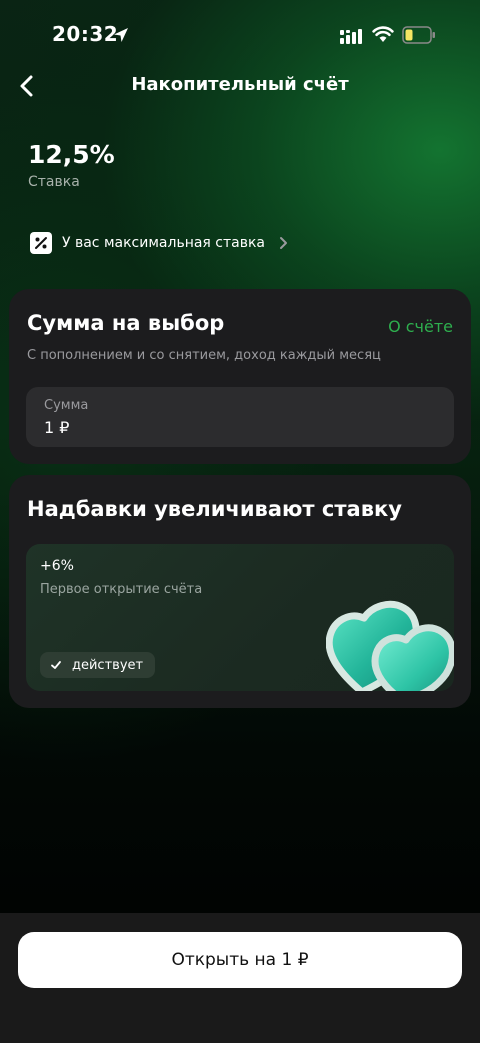 The width and height of the screenshot is (480, 1043). Describe the element at coordinates (121, 589) in the screenshot. I see `bonus-description: Первое открытие счёта` at that location.